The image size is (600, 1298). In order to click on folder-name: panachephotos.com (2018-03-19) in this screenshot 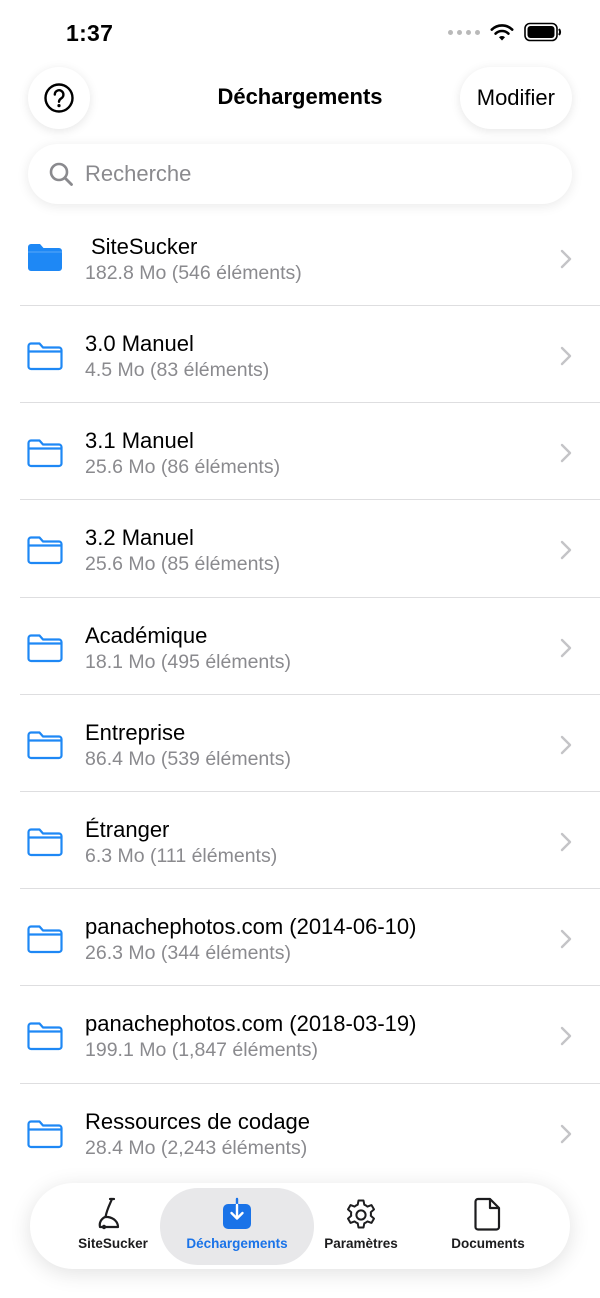, I will do `click(251, 1024)`.